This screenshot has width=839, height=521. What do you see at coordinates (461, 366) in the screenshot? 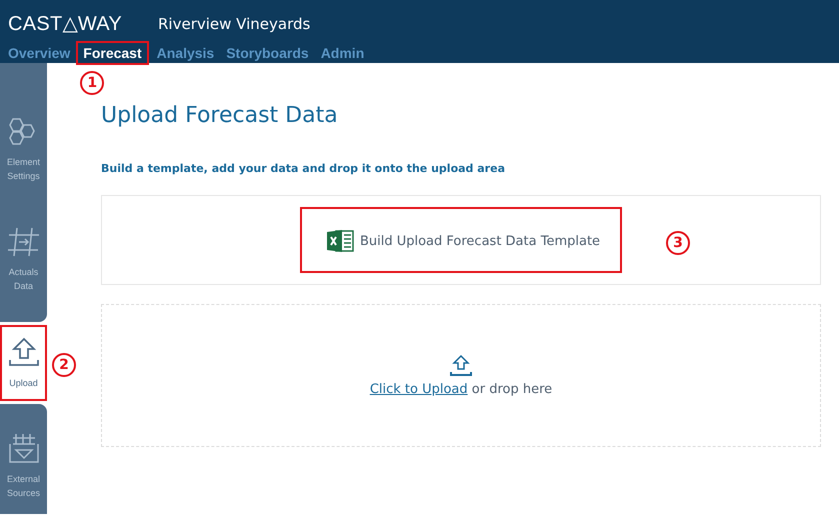
I see `upload-icon` at bounding box center [461, 366].